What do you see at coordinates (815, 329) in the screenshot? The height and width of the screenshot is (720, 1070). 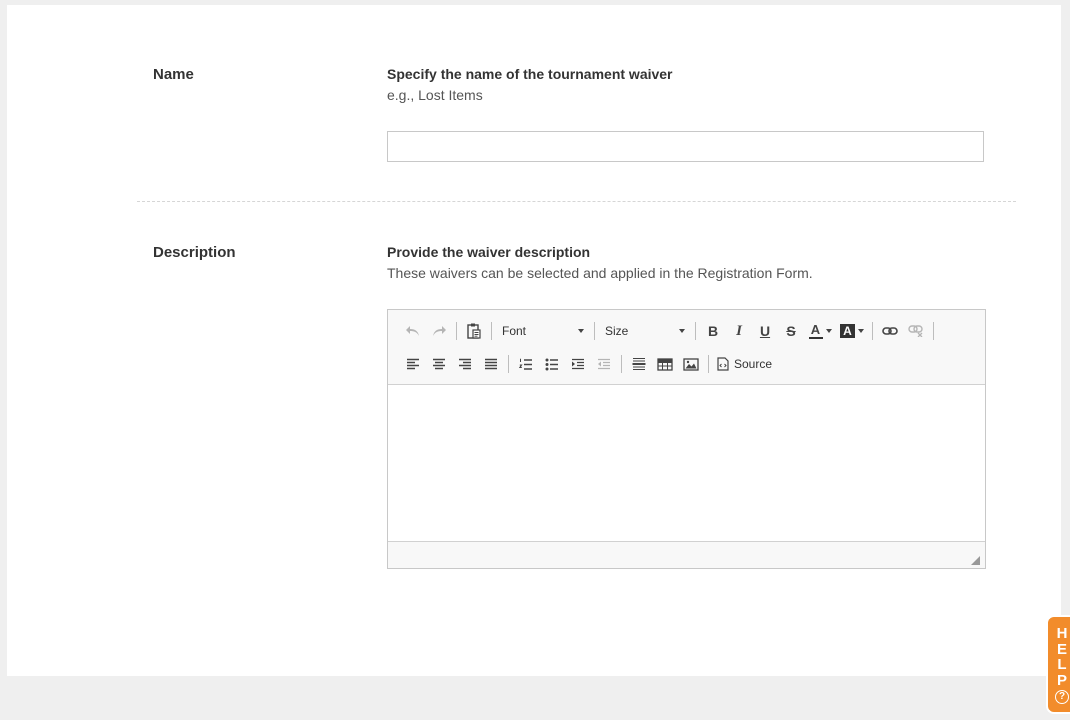 I see `text-color-icon: A` at bounding box center [815, 329].